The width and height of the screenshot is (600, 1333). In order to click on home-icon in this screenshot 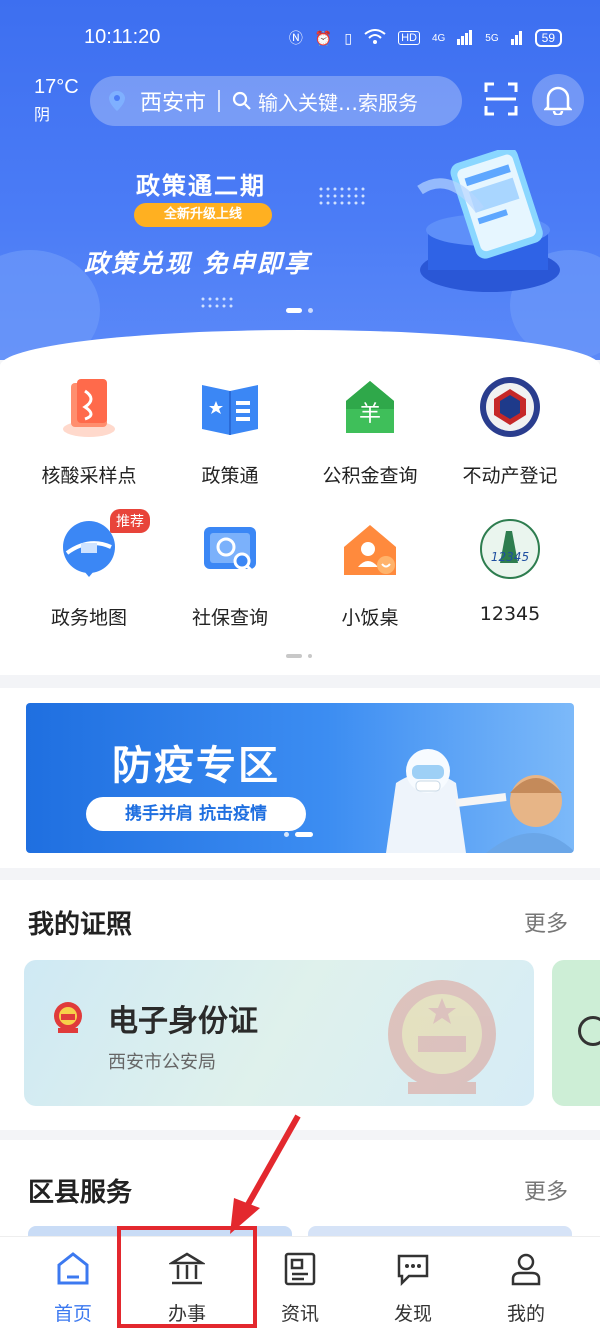, I will do `click(73, 1268)`.